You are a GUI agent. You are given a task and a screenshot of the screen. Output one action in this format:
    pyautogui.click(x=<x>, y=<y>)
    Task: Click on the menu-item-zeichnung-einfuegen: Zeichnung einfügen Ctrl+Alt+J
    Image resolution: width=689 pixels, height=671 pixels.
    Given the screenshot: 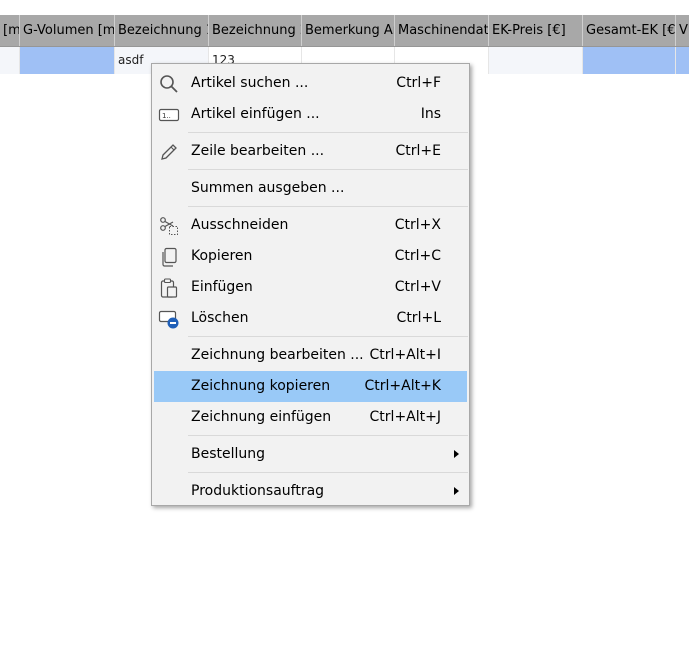 What is the action you would take?
    pyautogui.click(x=310, y=417)
    